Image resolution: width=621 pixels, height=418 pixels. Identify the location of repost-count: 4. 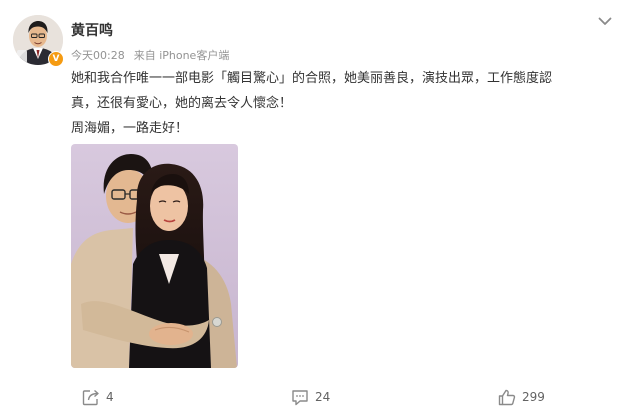
(110, 397).